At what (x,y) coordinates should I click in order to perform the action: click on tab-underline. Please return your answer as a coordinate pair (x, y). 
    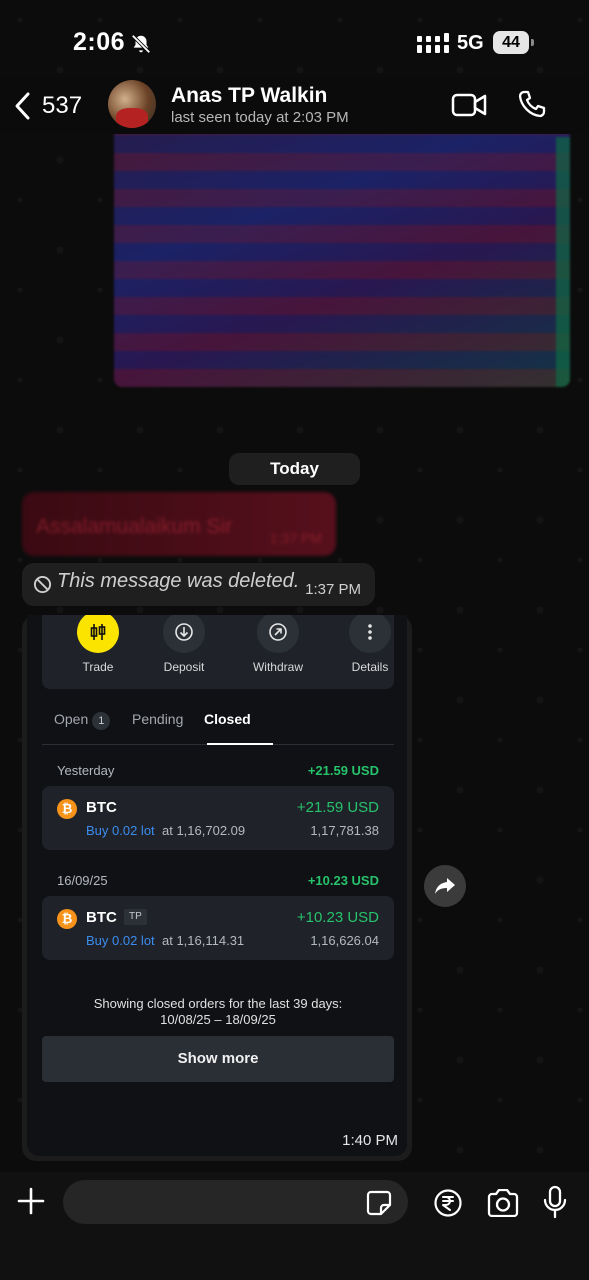
    Looking at the image, I should click on (240, 744).